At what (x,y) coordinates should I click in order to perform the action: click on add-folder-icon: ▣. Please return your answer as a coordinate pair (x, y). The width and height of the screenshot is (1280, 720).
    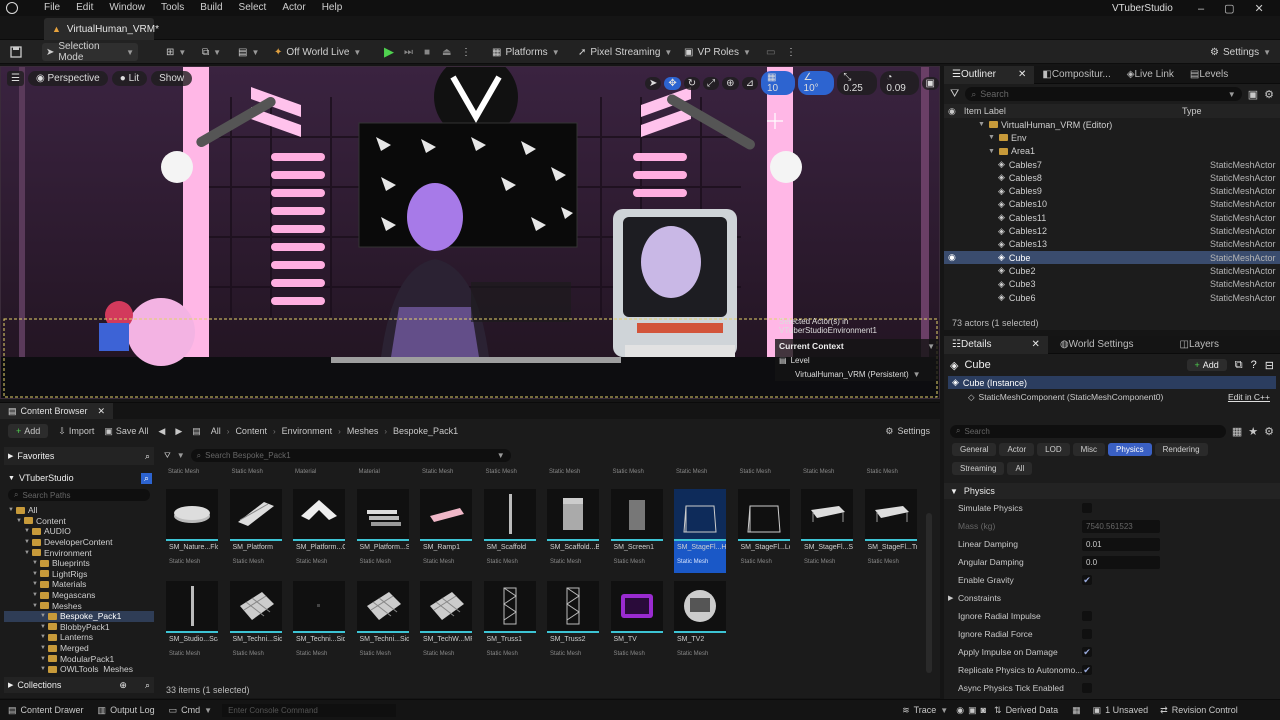
    Looking at the image, I should click on (1253, 94).